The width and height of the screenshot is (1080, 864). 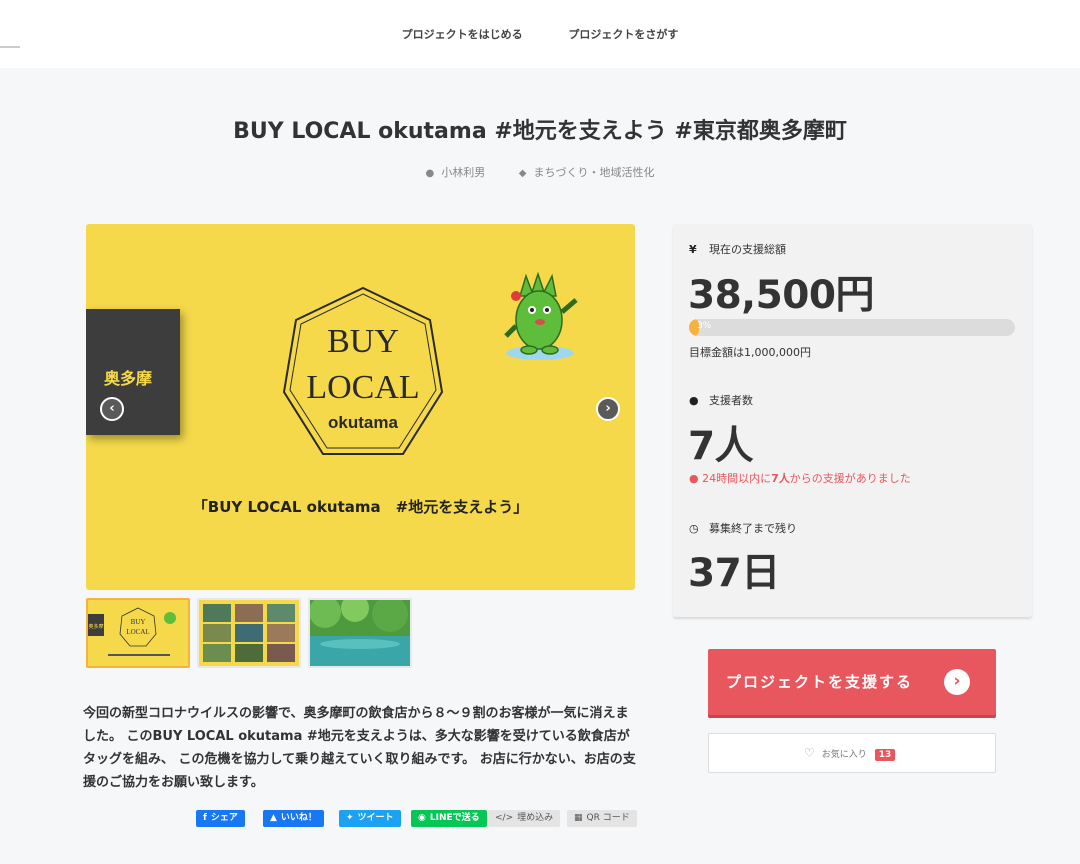 What do you see at coordinates (540, 34) in the screenshot?
I see `main-nav: プロジェクトをはじめる プロジェクトをさがす` at bounding box center [540, 34].